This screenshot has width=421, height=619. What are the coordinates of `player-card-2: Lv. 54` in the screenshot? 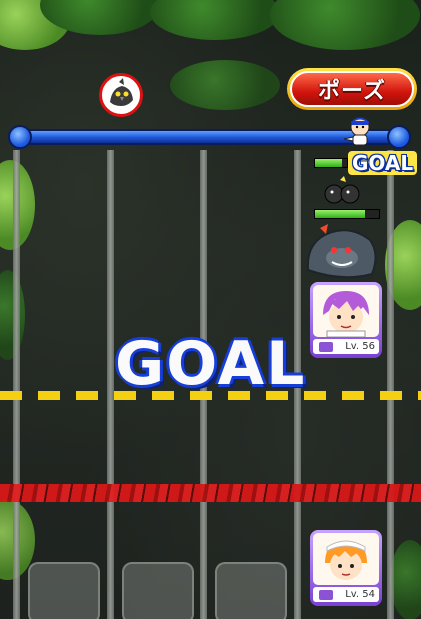 It's located at (346, 568).